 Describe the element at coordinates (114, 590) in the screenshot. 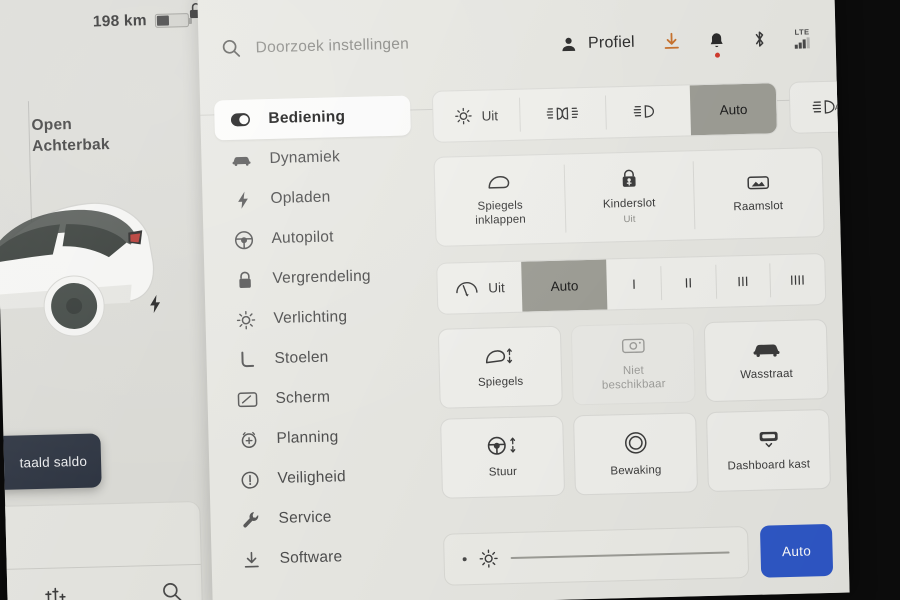

I see `bottom-icon-row` at that location.